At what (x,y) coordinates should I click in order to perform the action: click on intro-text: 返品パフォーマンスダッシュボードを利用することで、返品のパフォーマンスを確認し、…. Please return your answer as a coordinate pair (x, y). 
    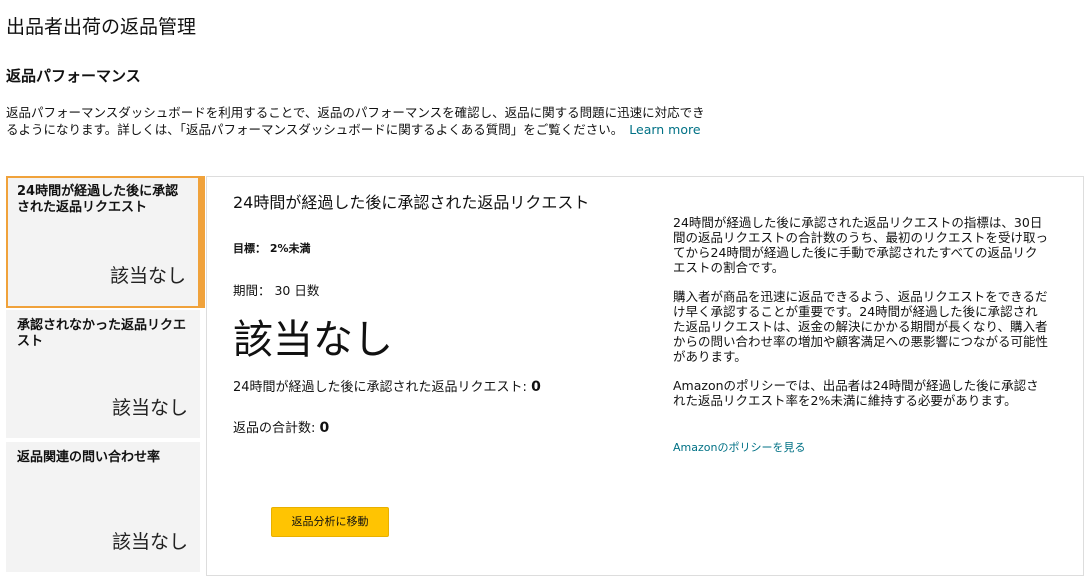
    Looking at the image, I should click on (356, 121).